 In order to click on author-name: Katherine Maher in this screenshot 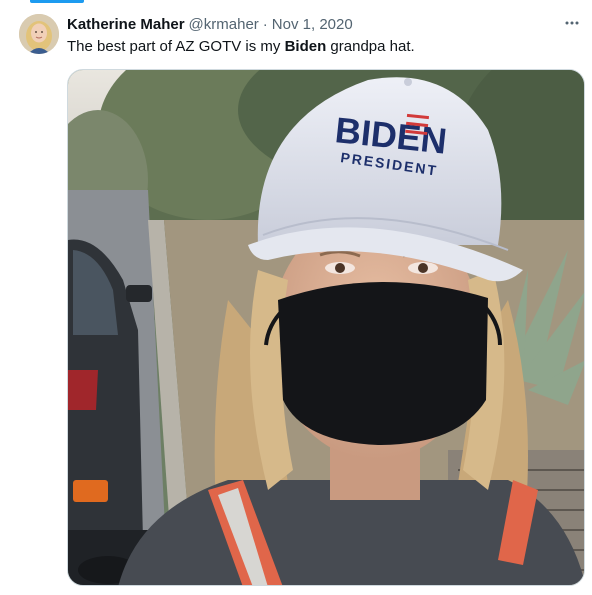, I will do `click(126, 24)`.